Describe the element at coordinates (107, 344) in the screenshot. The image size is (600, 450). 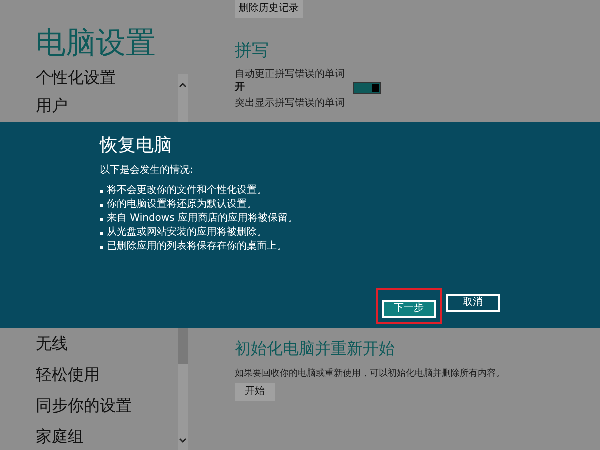
I see `sidebar-item: 无线` at that location.